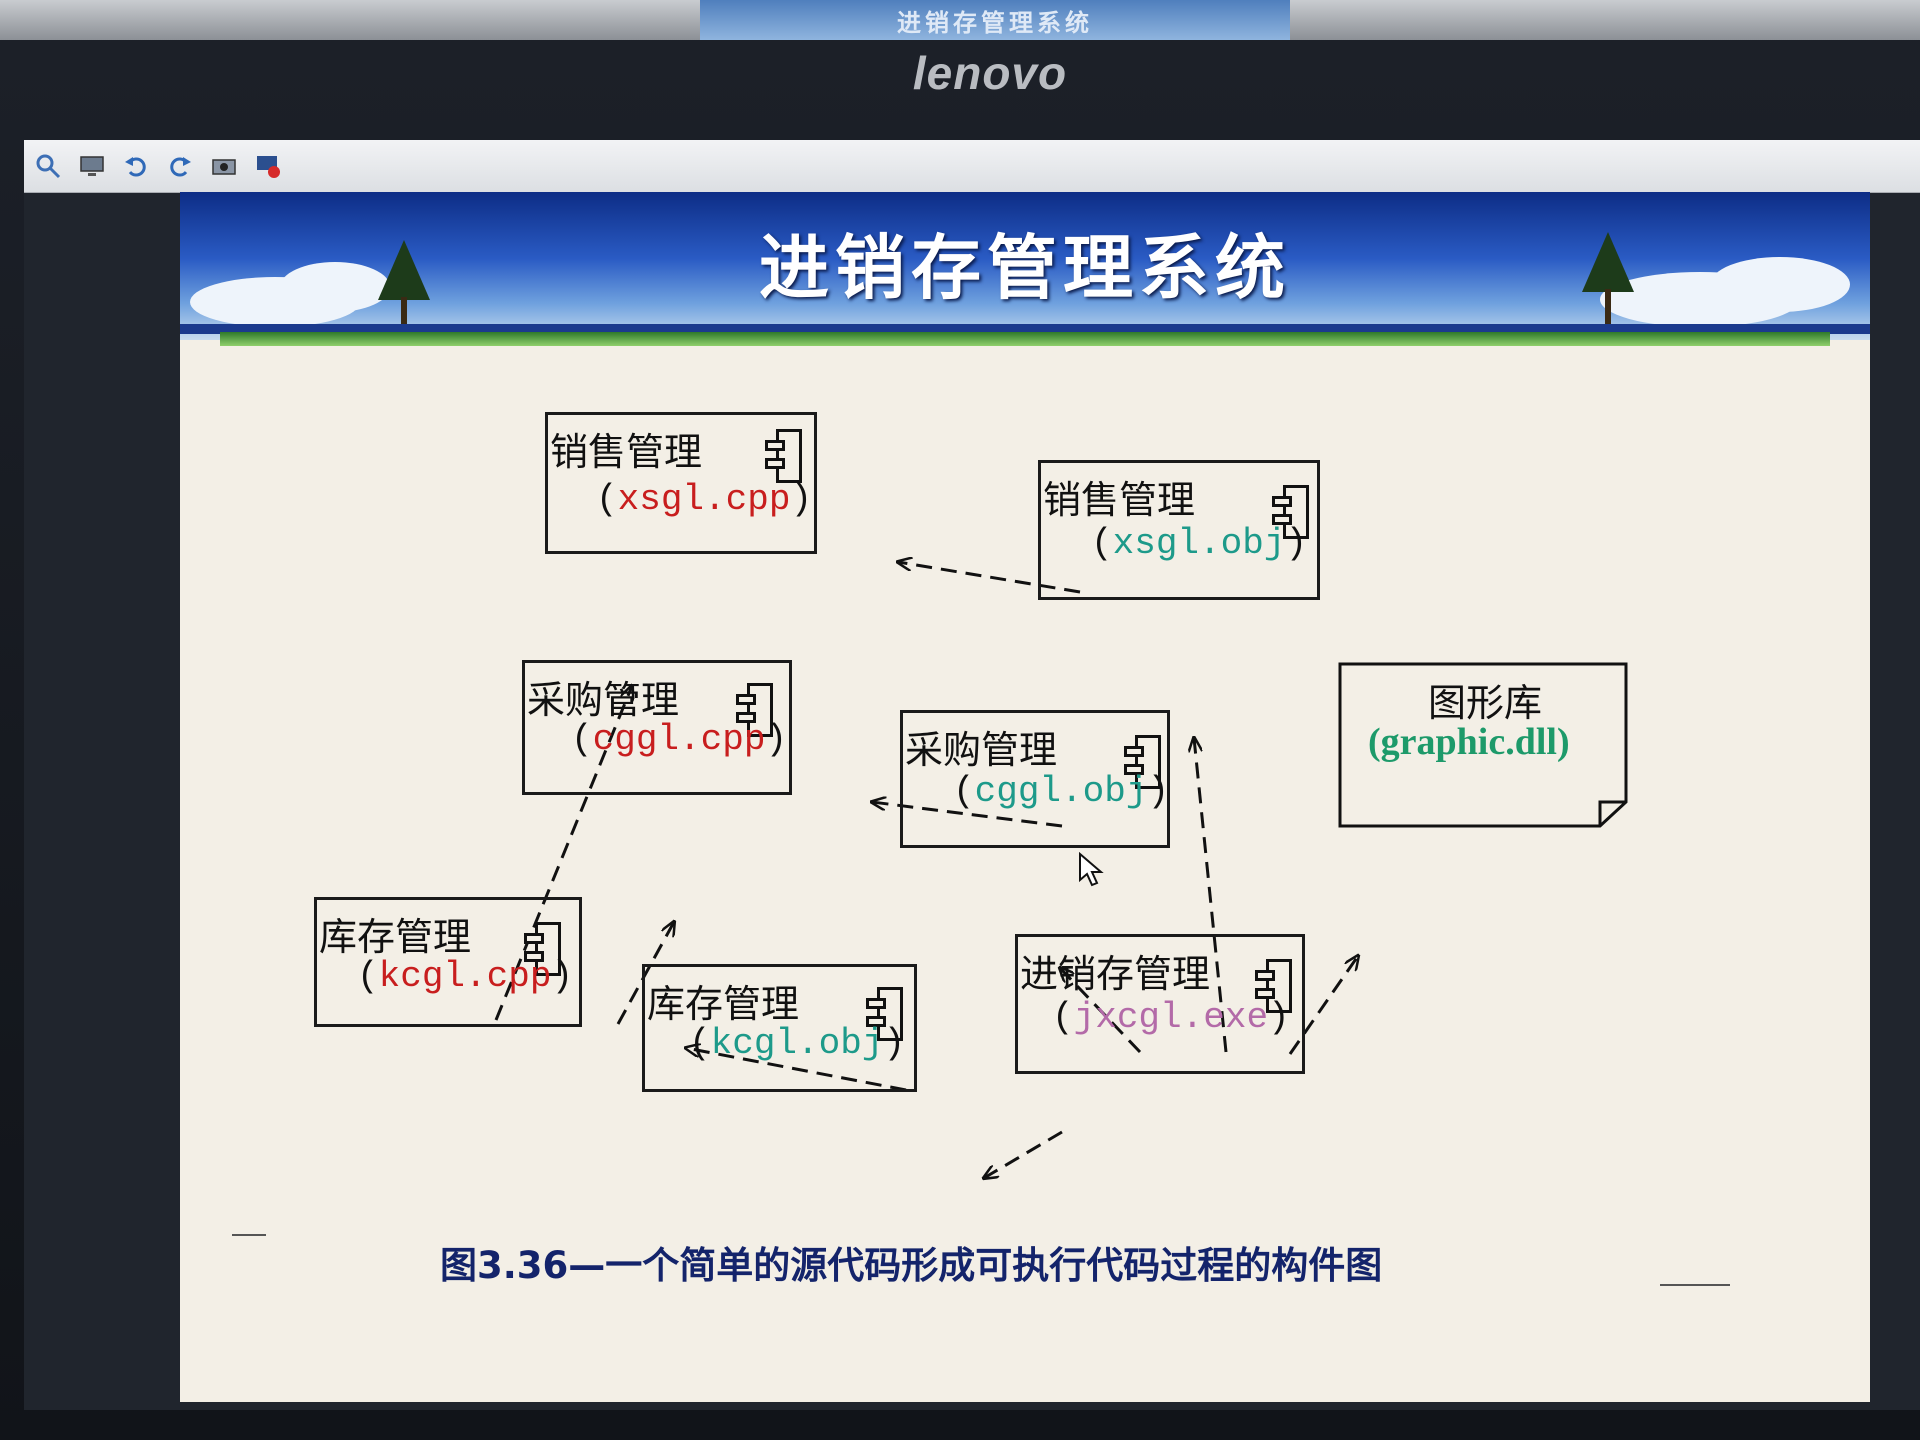  I want to click on monitor-brand-logo: lenovo, so click(990, 73).